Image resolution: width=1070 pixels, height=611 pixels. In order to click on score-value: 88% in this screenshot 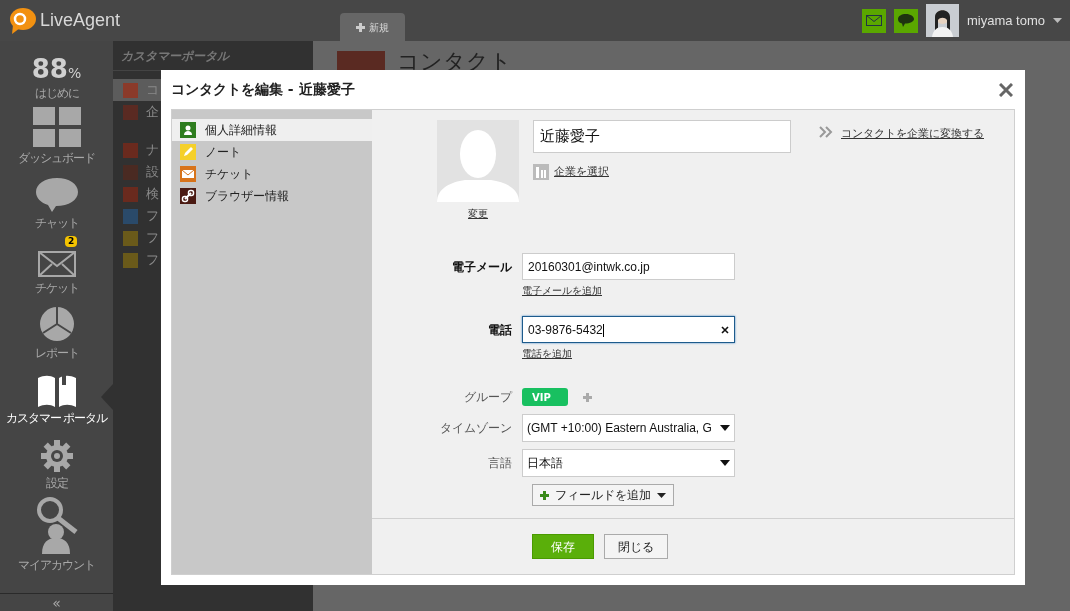, I will do `click(56, 69)`.